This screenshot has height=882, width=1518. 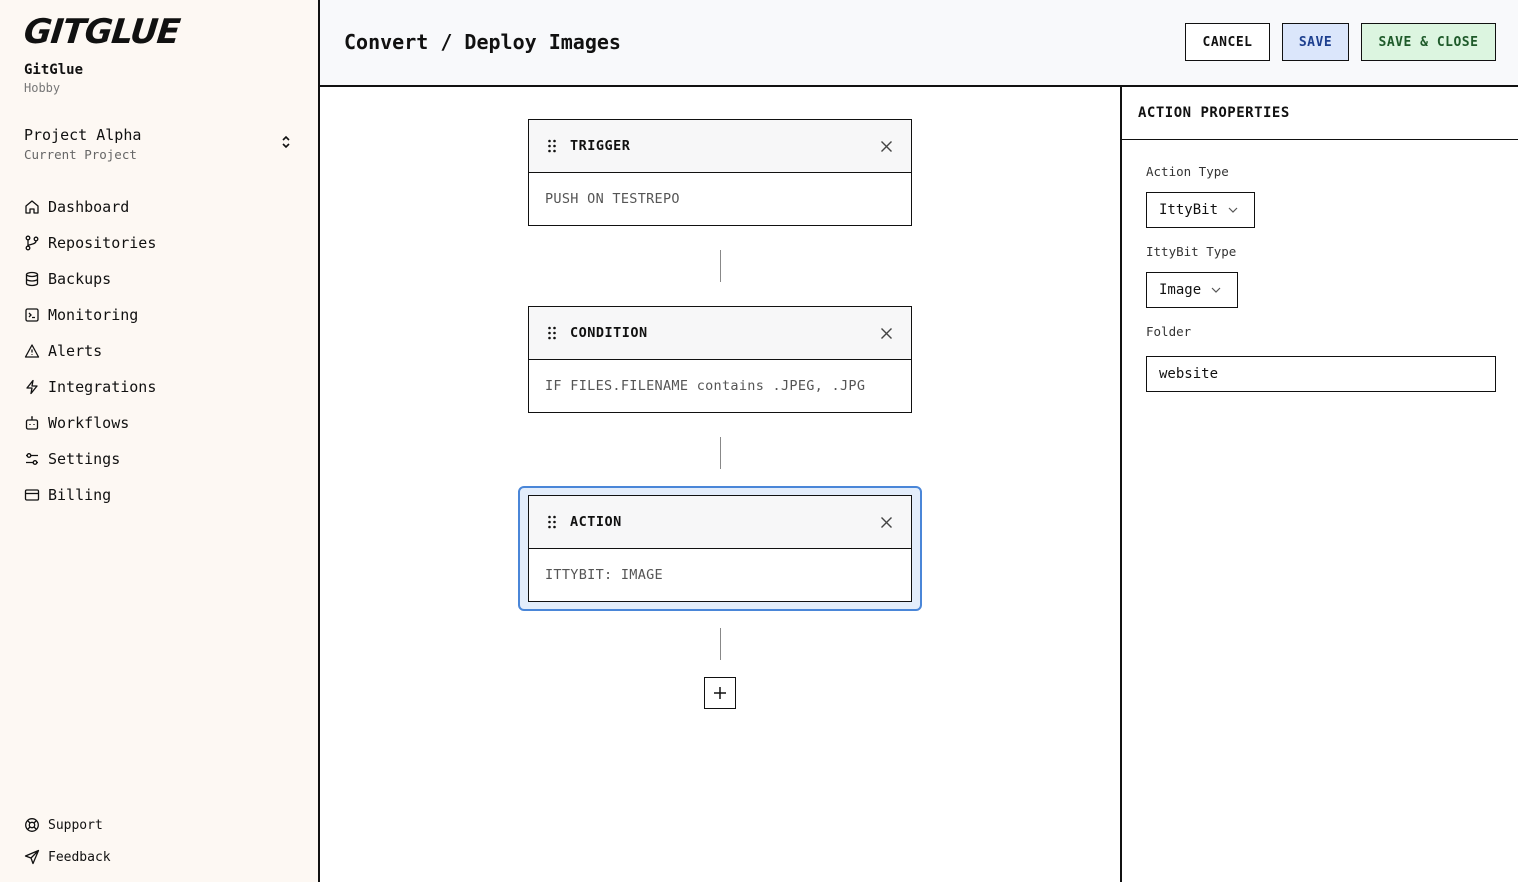 I want to click on ittybit-type-select: Image, so click(x=1192, y=290).